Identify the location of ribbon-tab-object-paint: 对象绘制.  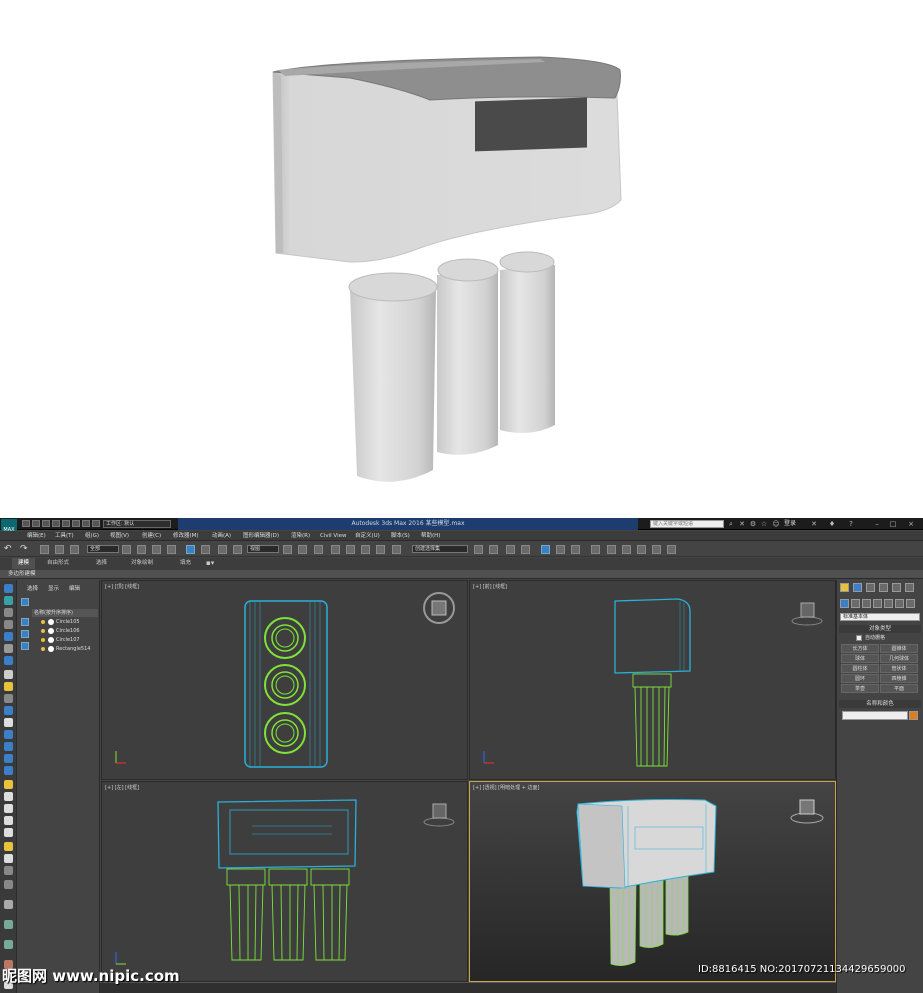
(142, 563).